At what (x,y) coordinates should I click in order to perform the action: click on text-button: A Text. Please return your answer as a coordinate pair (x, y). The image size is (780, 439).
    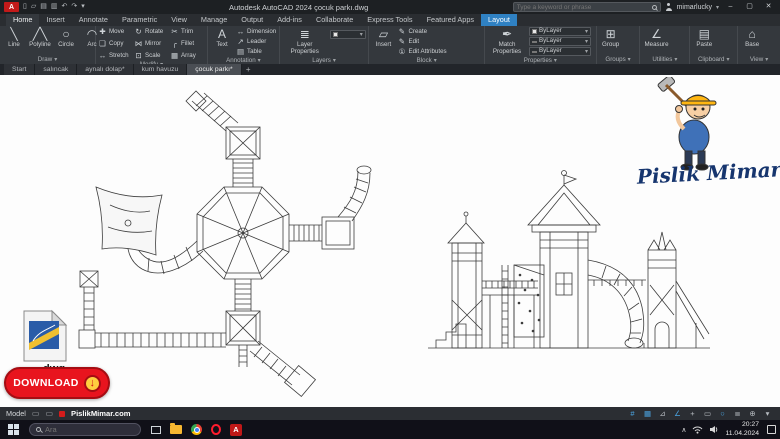
    Looking at the image, I should click on (222, 38).